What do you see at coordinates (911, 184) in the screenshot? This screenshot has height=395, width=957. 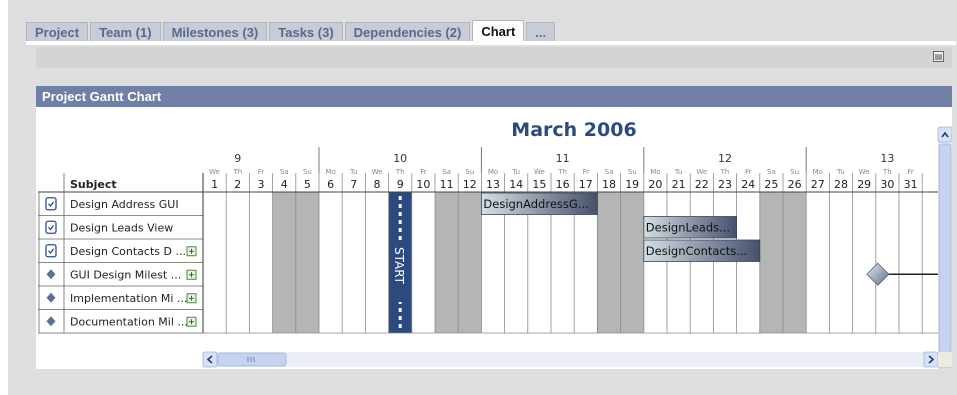 I see `day-label: 31` at bounding box center [911, 184].